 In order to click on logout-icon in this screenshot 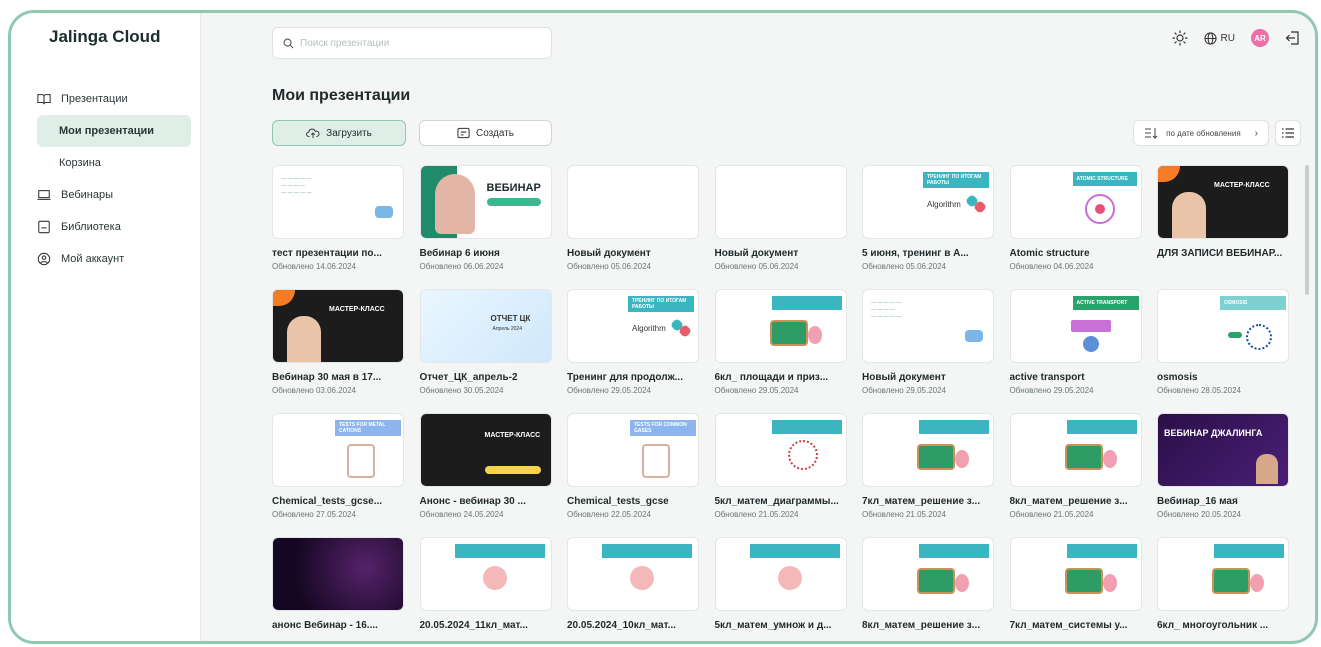, I will do `click(1293, 38)`.